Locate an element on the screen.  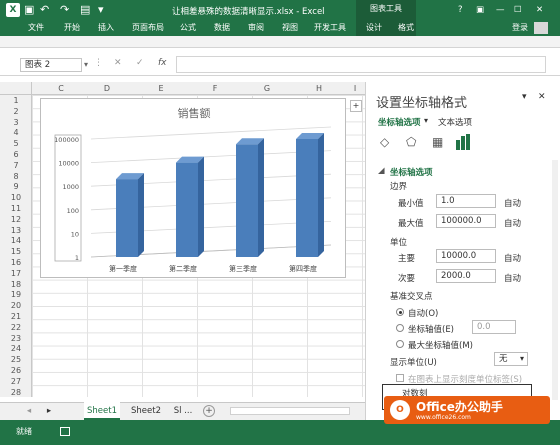
fill-line-icon: ◇ is located at coordinates (384, 142).